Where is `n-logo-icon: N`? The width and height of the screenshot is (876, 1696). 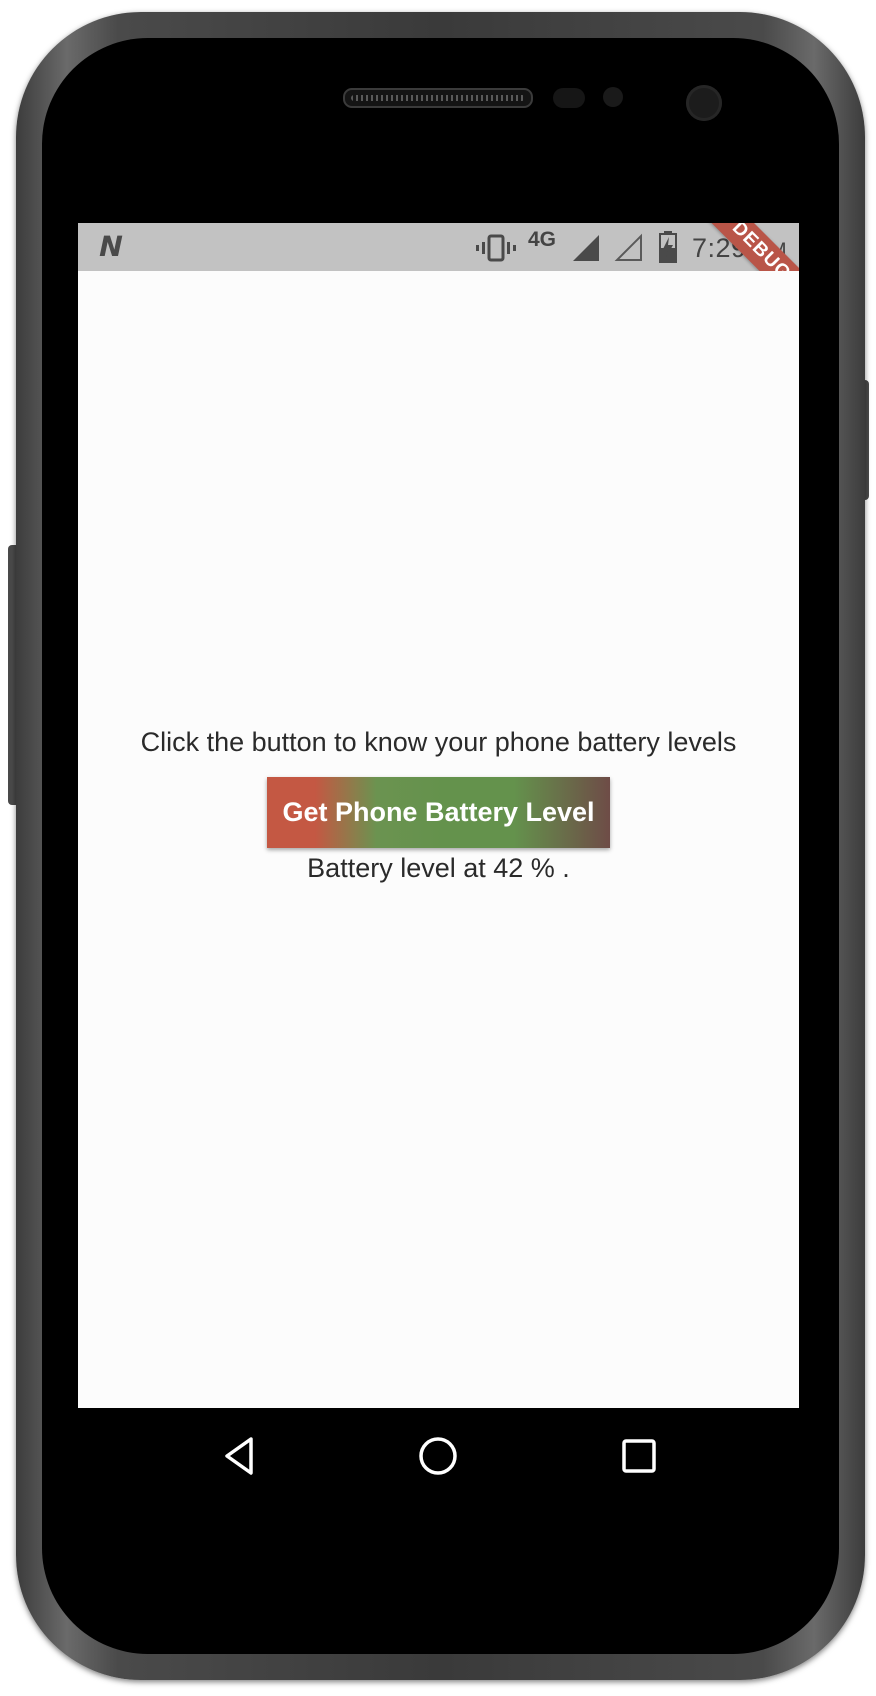
n-logo-icon: N is located at coordinates (111, 246).